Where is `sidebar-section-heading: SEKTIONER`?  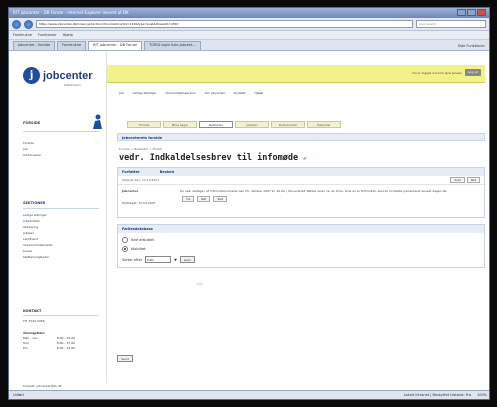 sidebar-section-heading: SEKTIONER is located at coordinates (34, 203).